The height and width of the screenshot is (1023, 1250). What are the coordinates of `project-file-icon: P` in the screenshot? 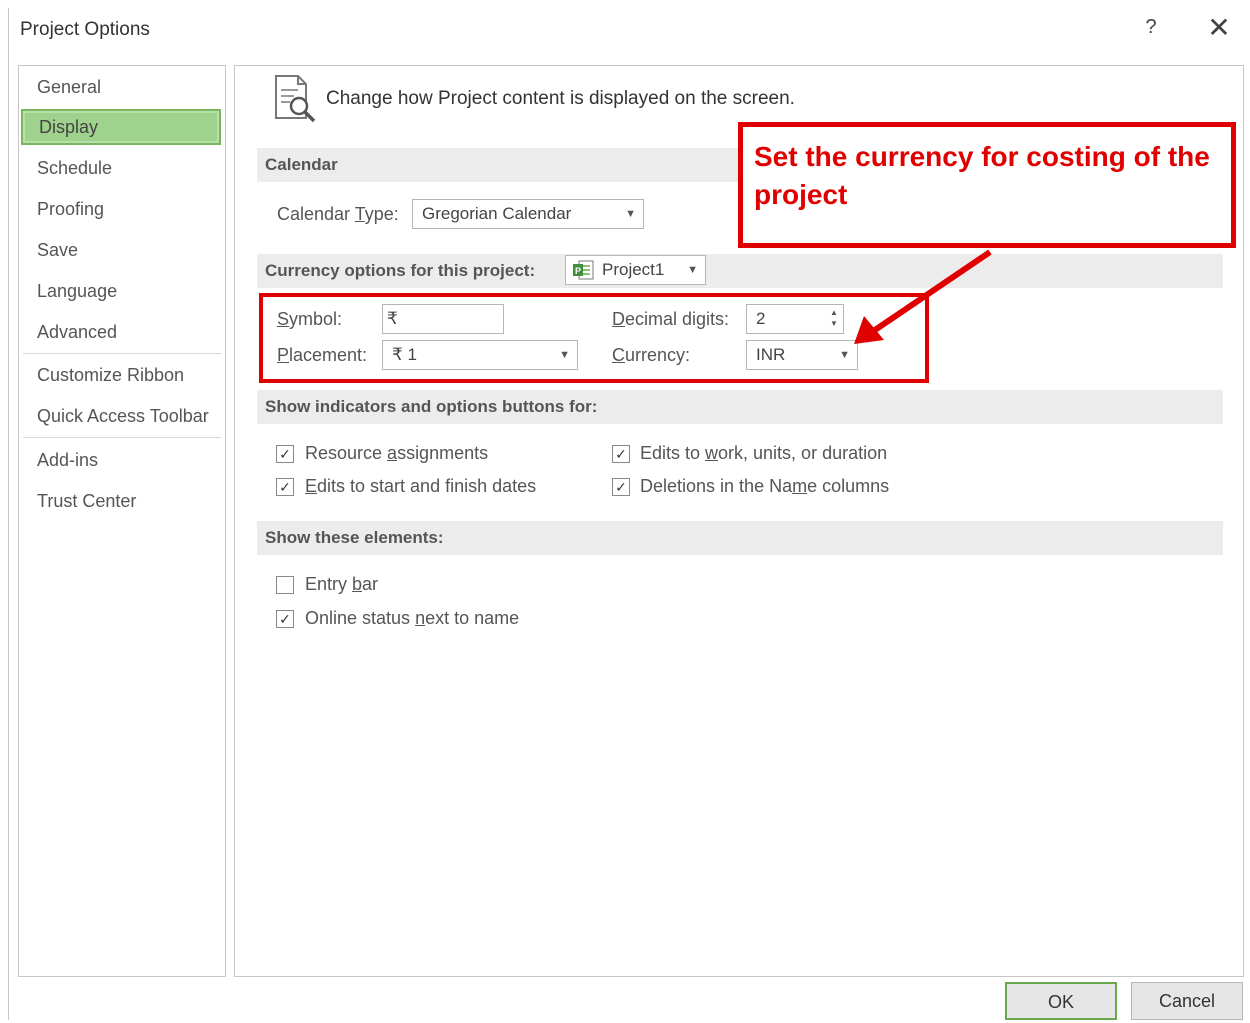 It's located at (583, 270).